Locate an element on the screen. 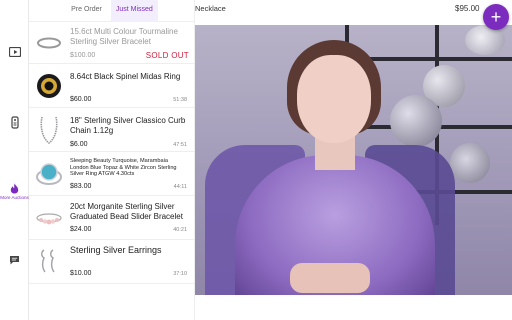 This screenshot has height=320, width=512. item-name: Sterling Silver Earrings is located at coordinates (116, 250).